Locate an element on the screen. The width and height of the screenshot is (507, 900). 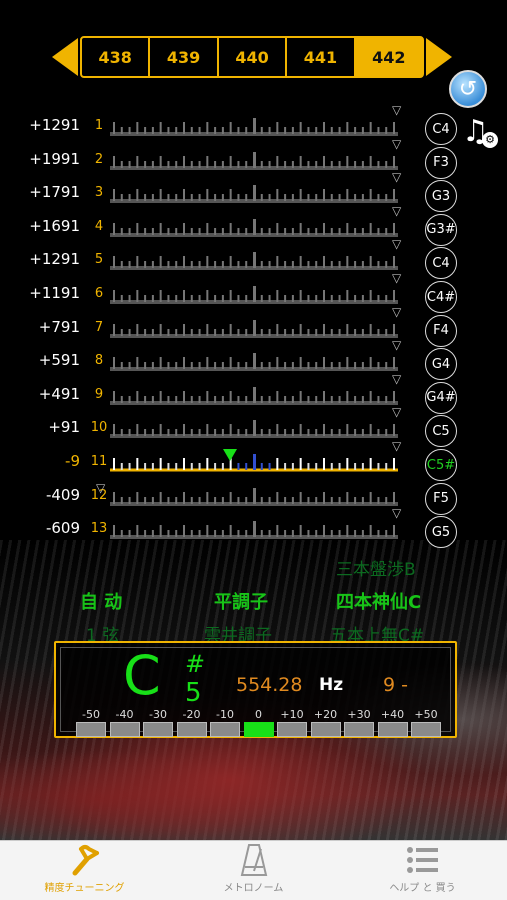
meter-segment: +10 is located at coordinates (292, 722).